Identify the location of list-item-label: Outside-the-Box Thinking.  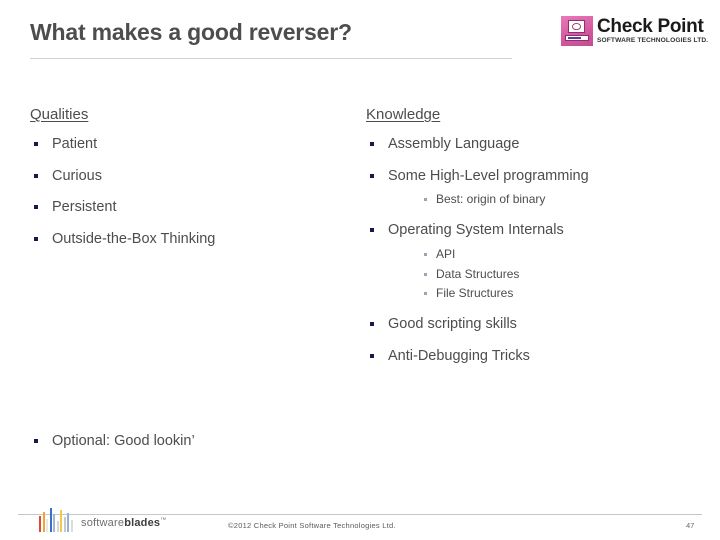
(134, 239).